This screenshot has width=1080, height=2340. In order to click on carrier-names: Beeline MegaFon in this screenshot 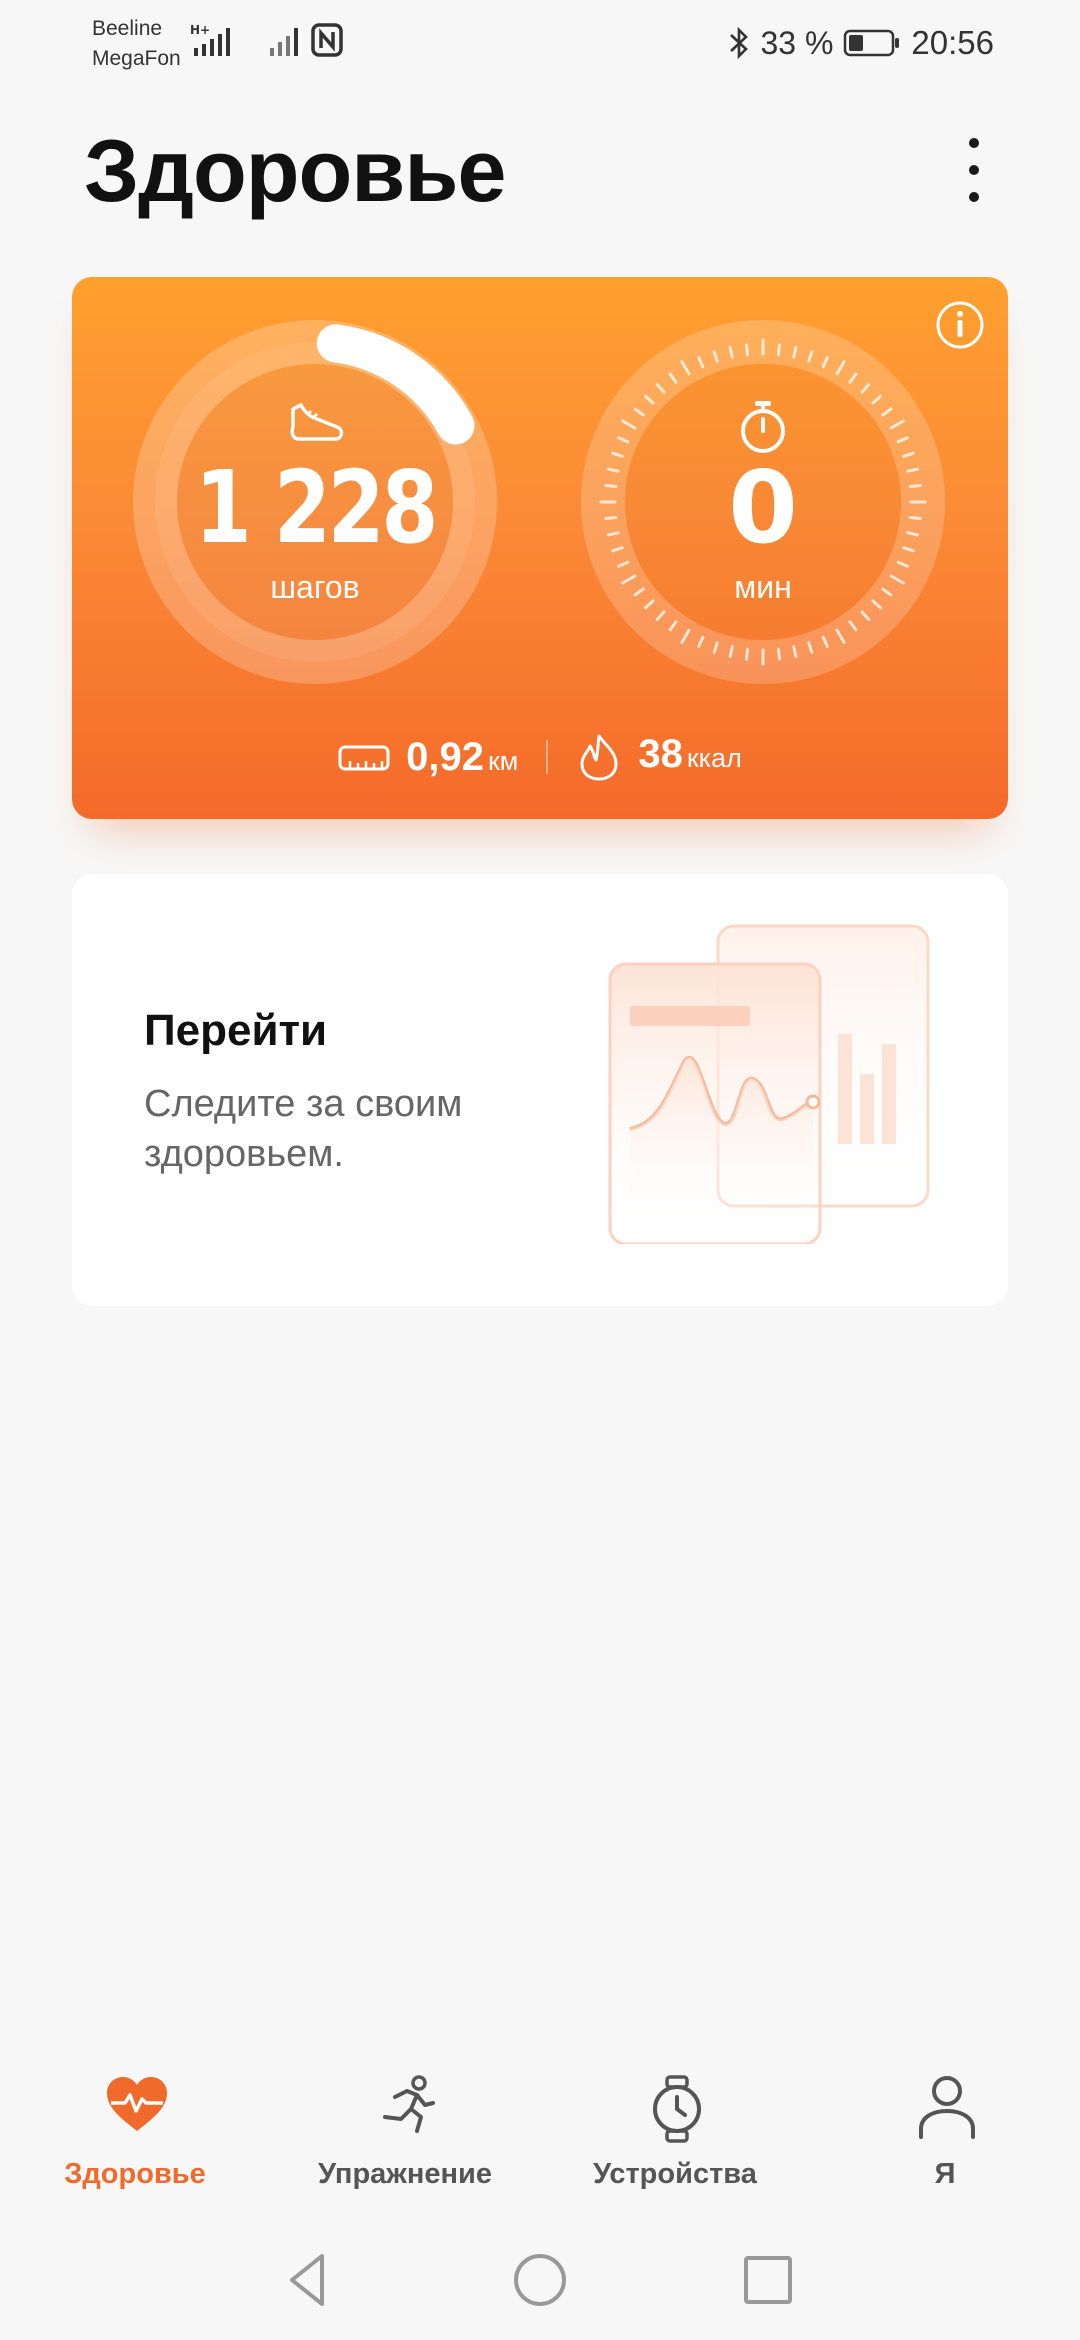, I will do `click(136, 44)`.